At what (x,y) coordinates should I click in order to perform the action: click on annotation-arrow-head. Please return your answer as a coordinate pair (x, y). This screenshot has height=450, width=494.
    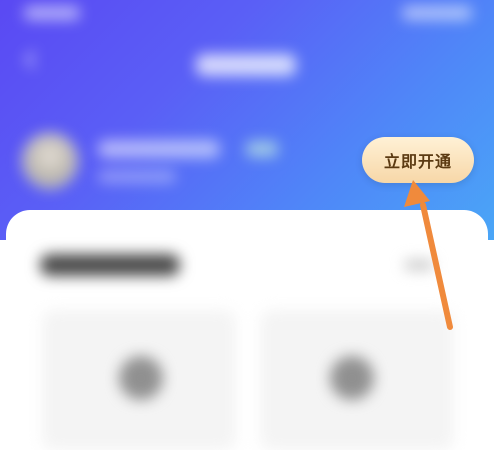
    Looking at the image, I should click on (417, 193).